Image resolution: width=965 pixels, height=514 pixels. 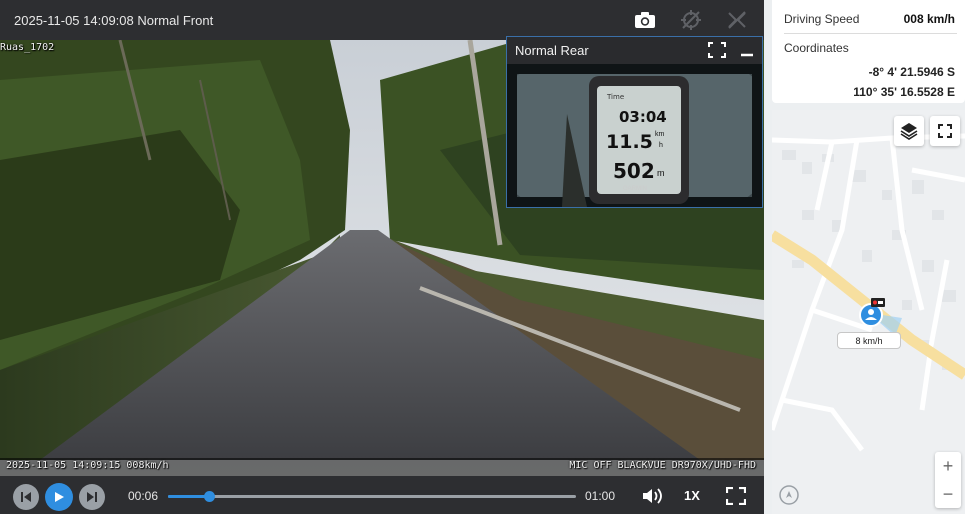 What do you see at coordinates (691, 20) in the screenshot?
I see `no-gps-icon` at bounding box center [691, 20].